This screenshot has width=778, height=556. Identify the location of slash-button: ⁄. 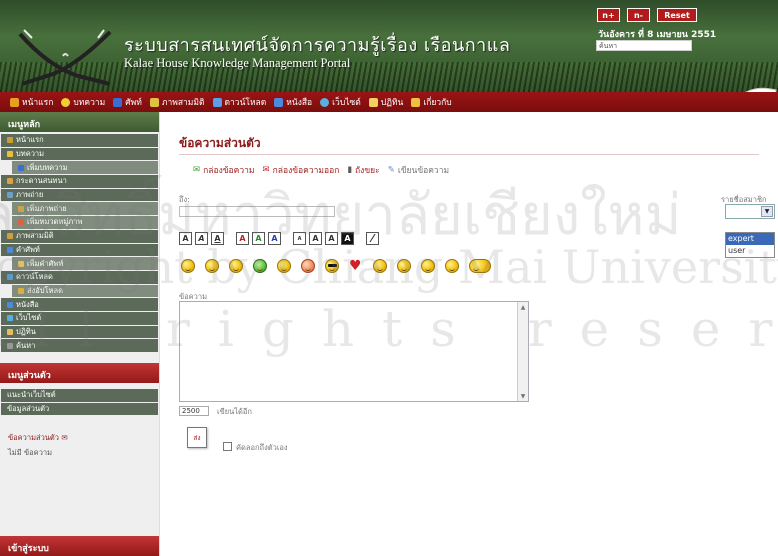
(372, 238).